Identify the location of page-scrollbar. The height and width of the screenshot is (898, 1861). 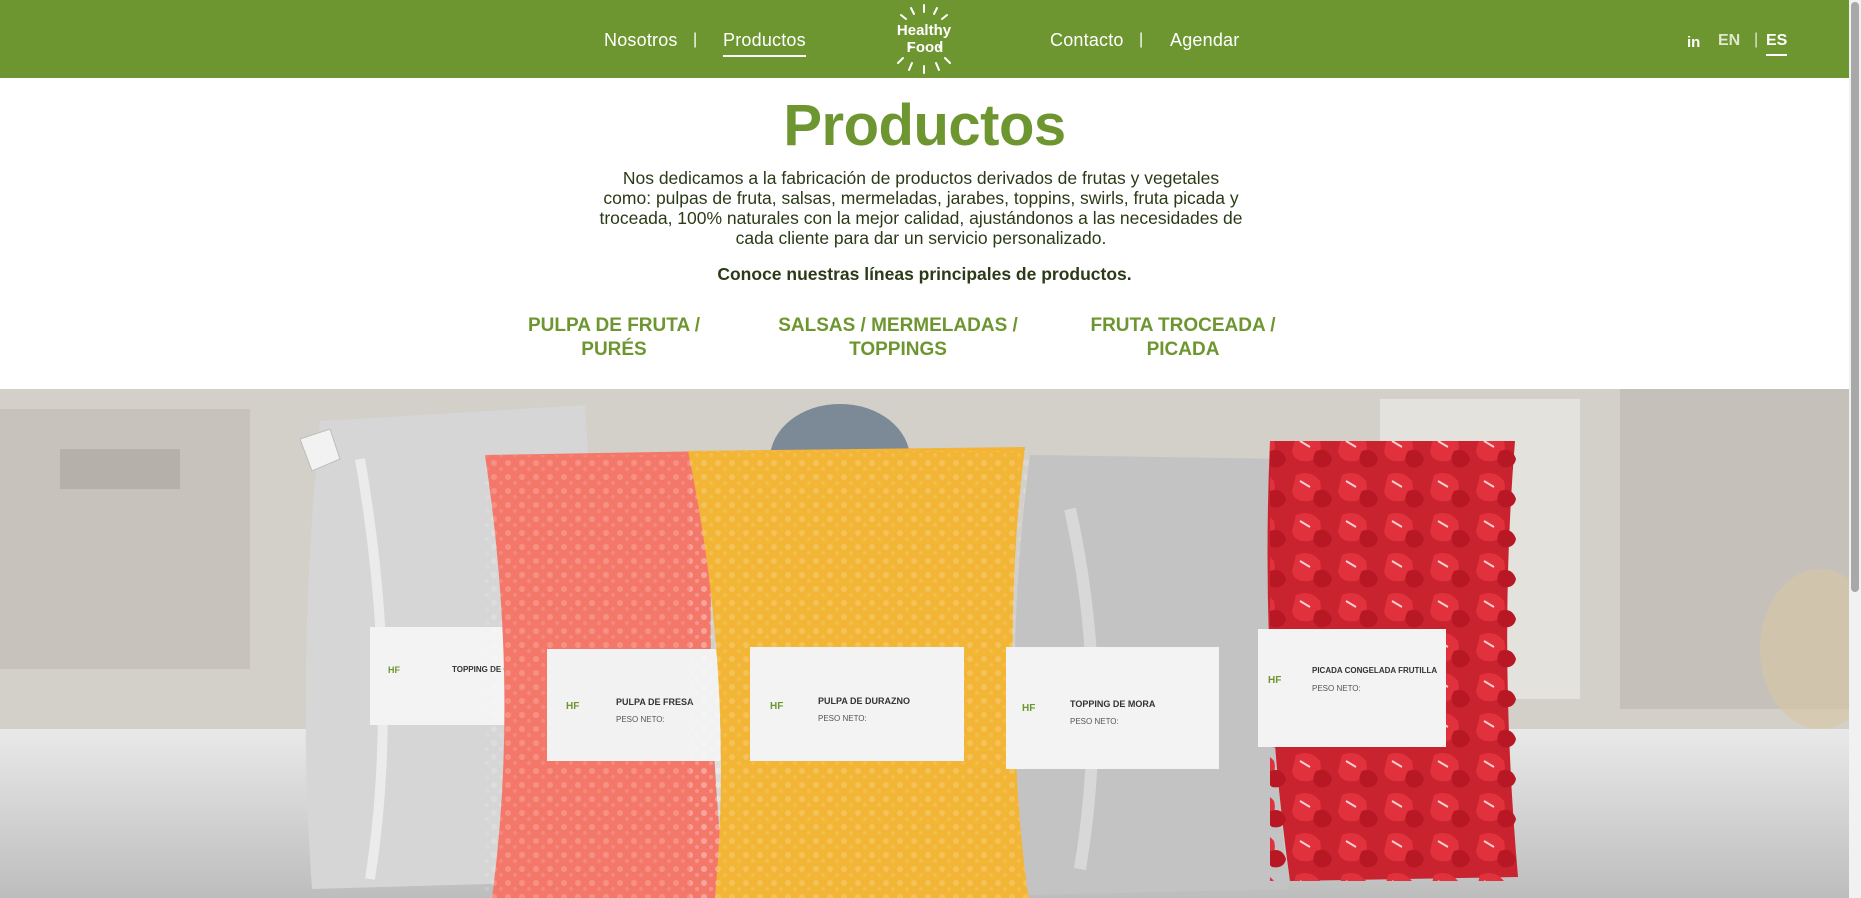
(1855, 449).